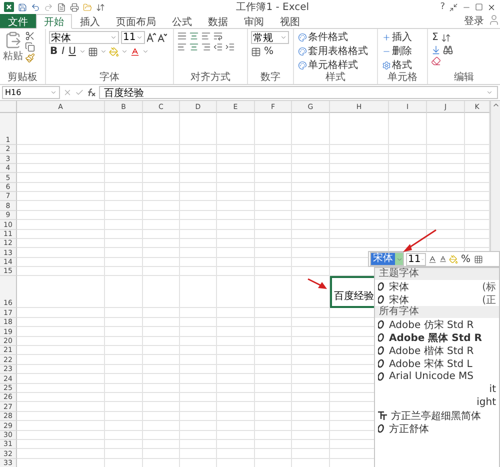  Describe the element at coordinates (397, 65) in the screenshot. I see `cells-menu-button: 格式` at that location.